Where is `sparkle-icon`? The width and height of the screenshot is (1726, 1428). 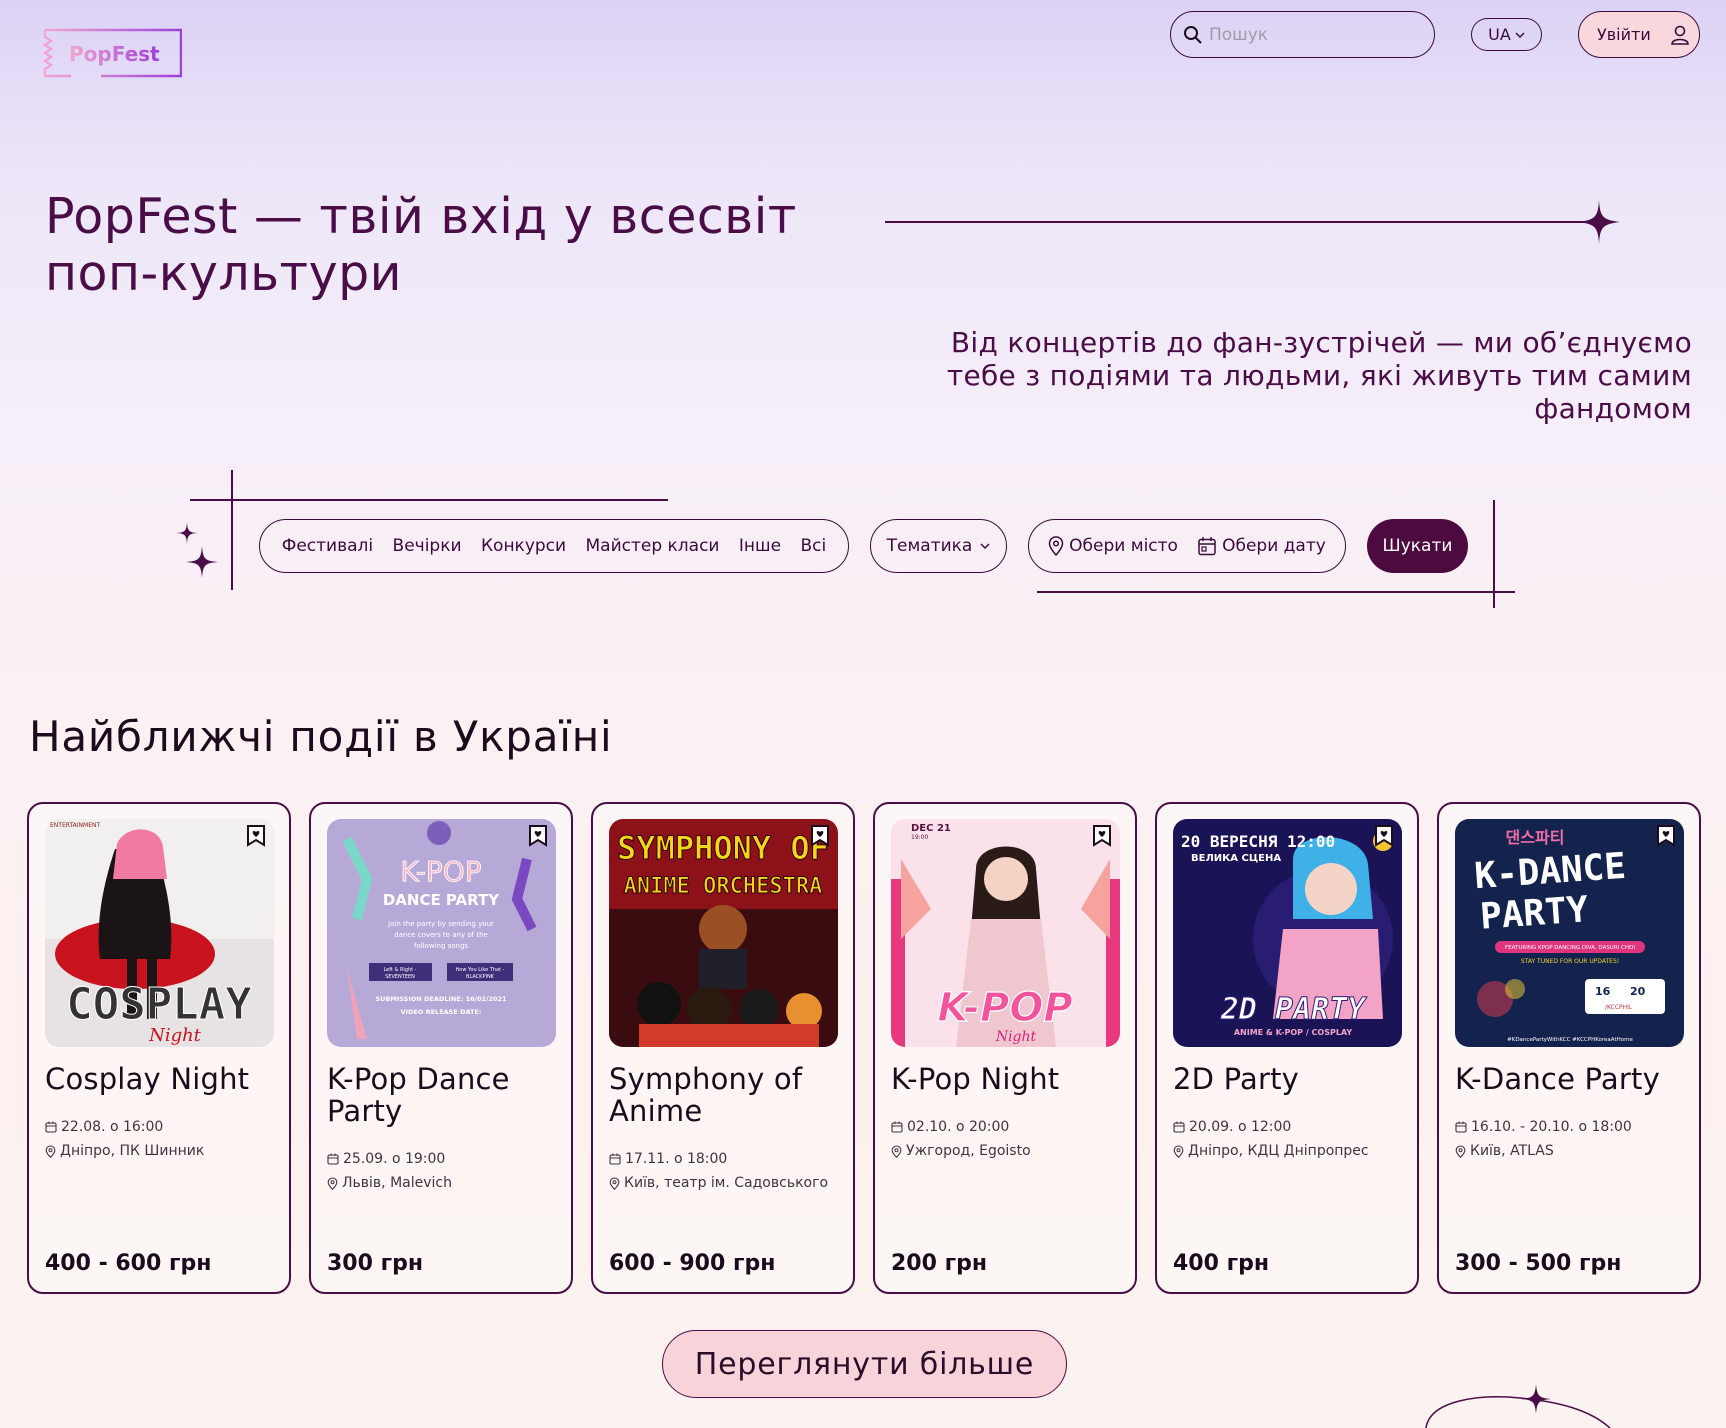 sparkle-icon is located at coordinates (1599, 222).